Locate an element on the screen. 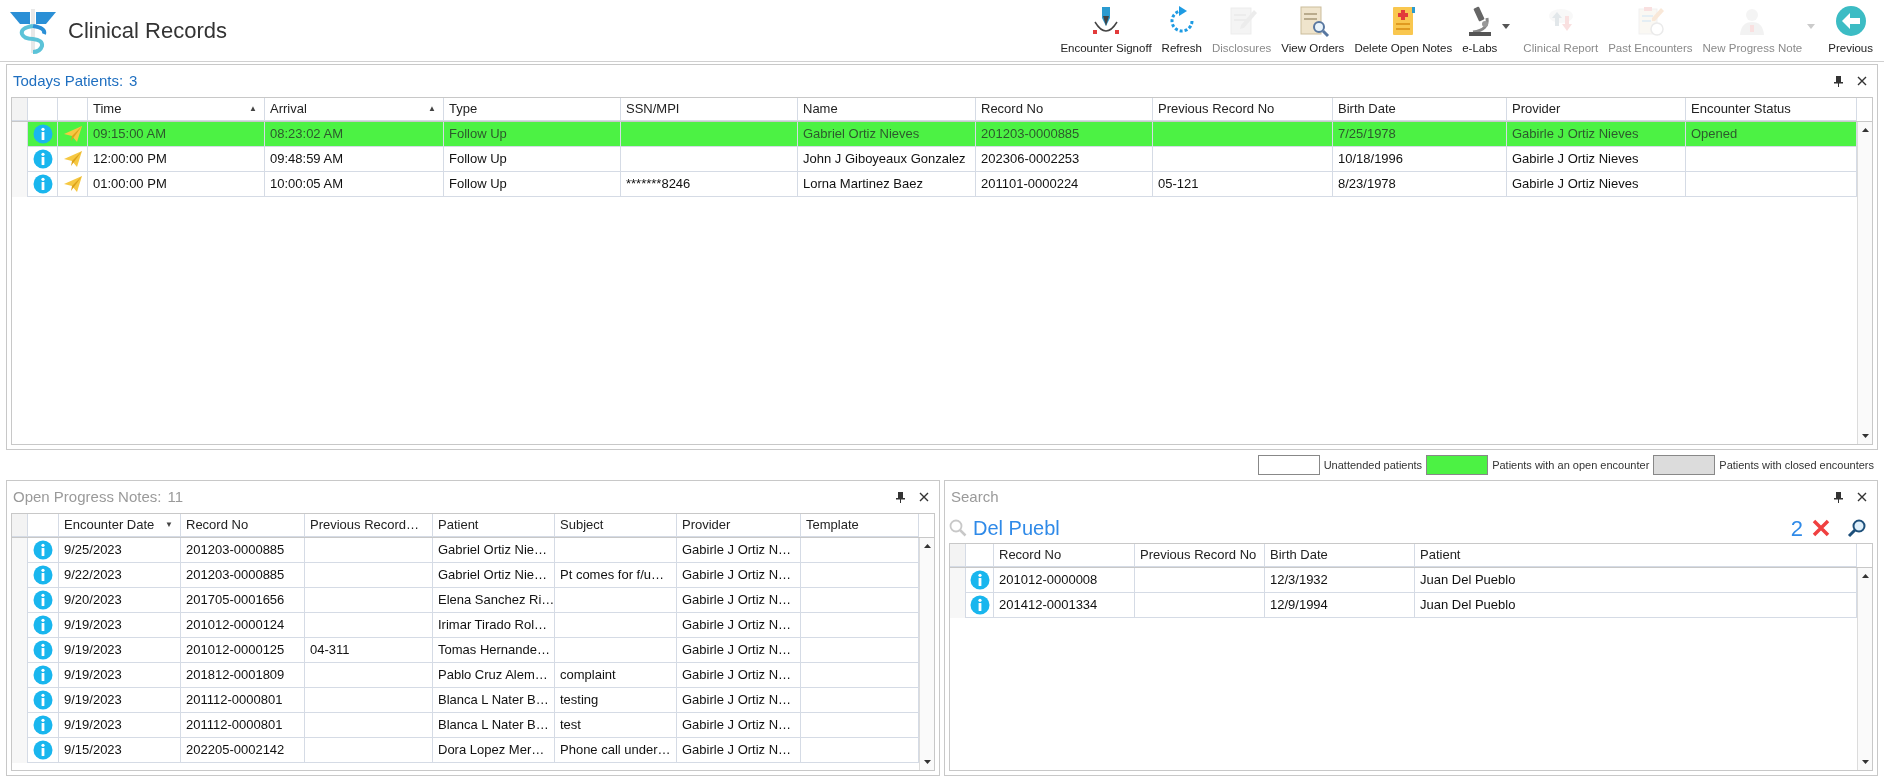 Image resolution: width=1884 pixels, height=782 pixels. sort-indicator: ▼ is located at coordinates (169, 525).